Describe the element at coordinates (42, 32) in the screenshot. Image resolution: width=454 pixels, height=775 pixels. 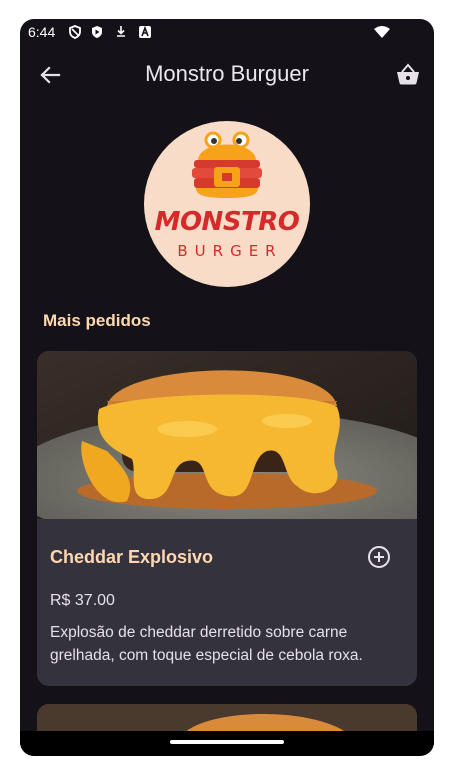
I see `status-time: 6:44` at that location.